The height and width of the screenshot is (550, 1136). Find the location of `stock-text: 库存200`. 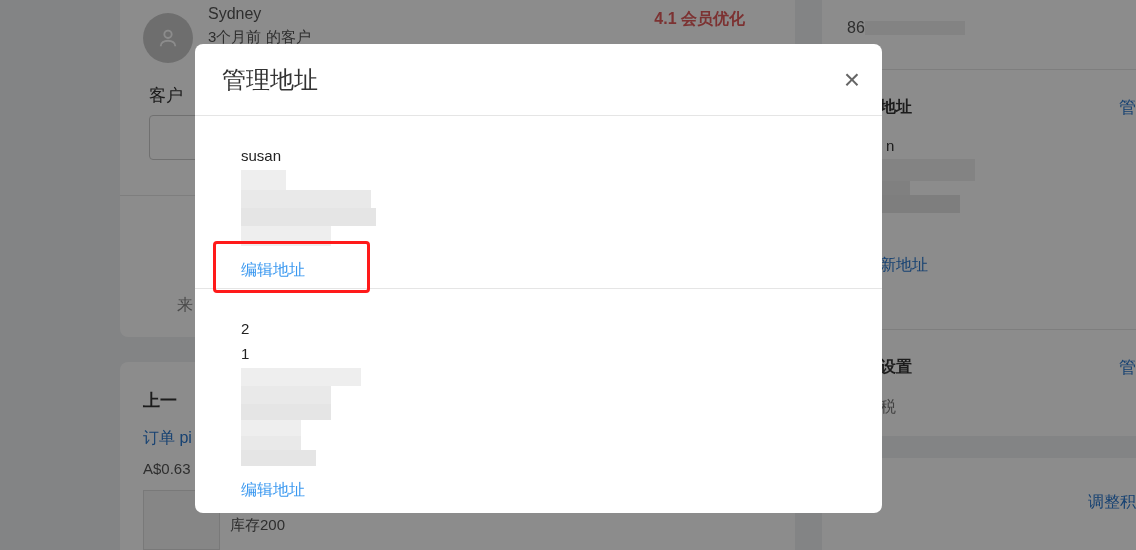

stock-text: 库存200 is located at coordinates (258, 525).